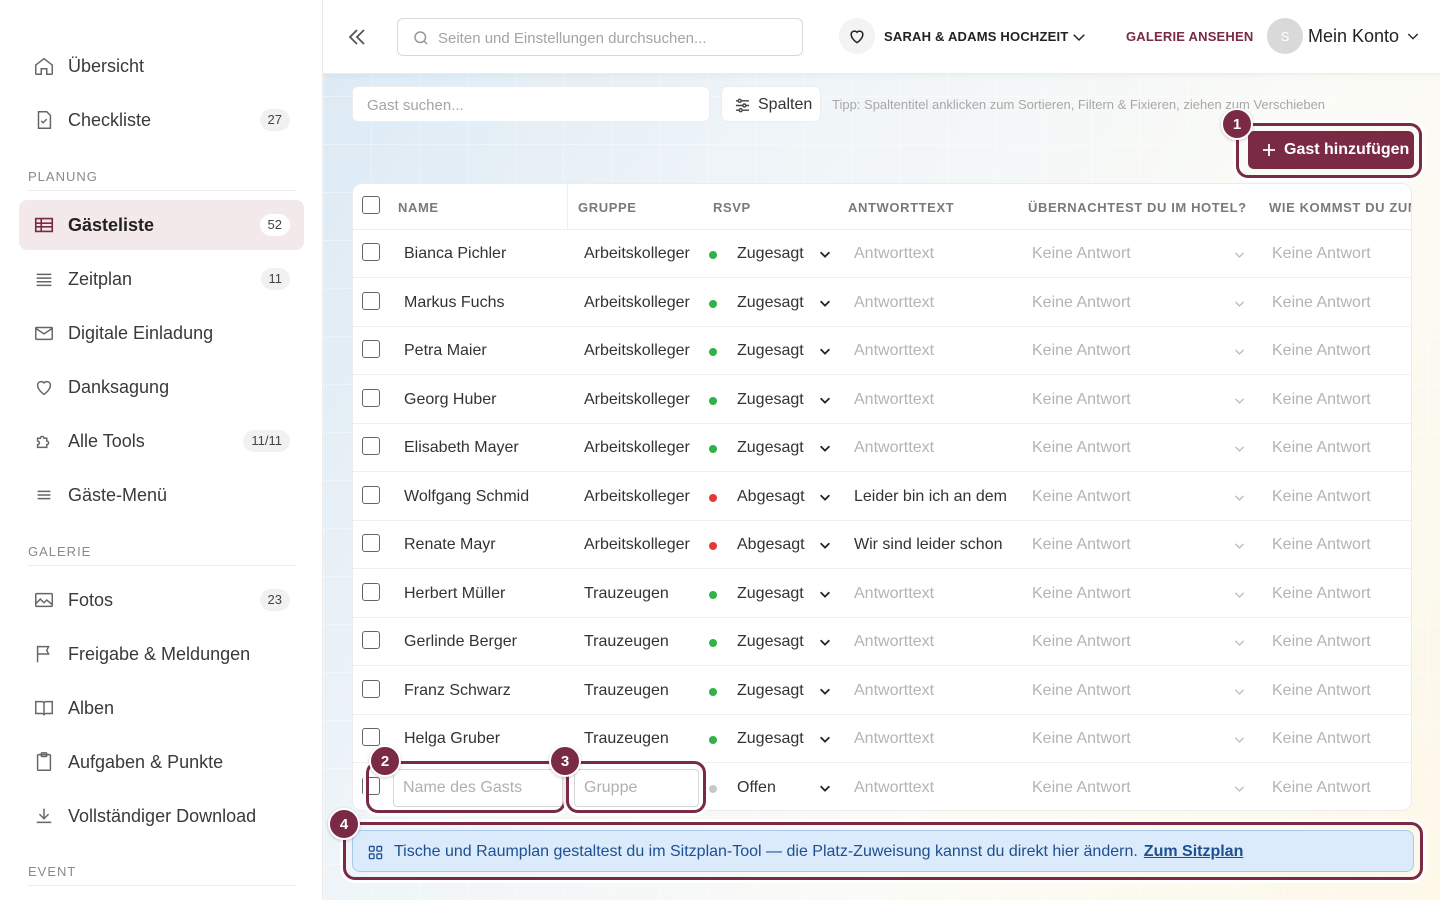  What do you see at coordinates (976, 36) in the screenshot?
I see `event-selector: SARAH & ADAMS HOCHZEIT` at bounding box center [976, 36].